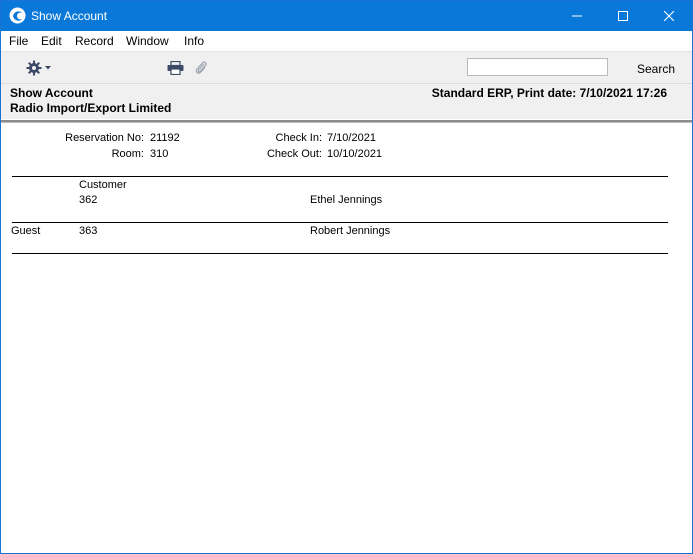 The height and width of the screenshot is (554, 693). What do you see at coordinates (104, 138) in the screenshot?
I see `reservation-label: Reservation No:` at bounding box center [104, 138].